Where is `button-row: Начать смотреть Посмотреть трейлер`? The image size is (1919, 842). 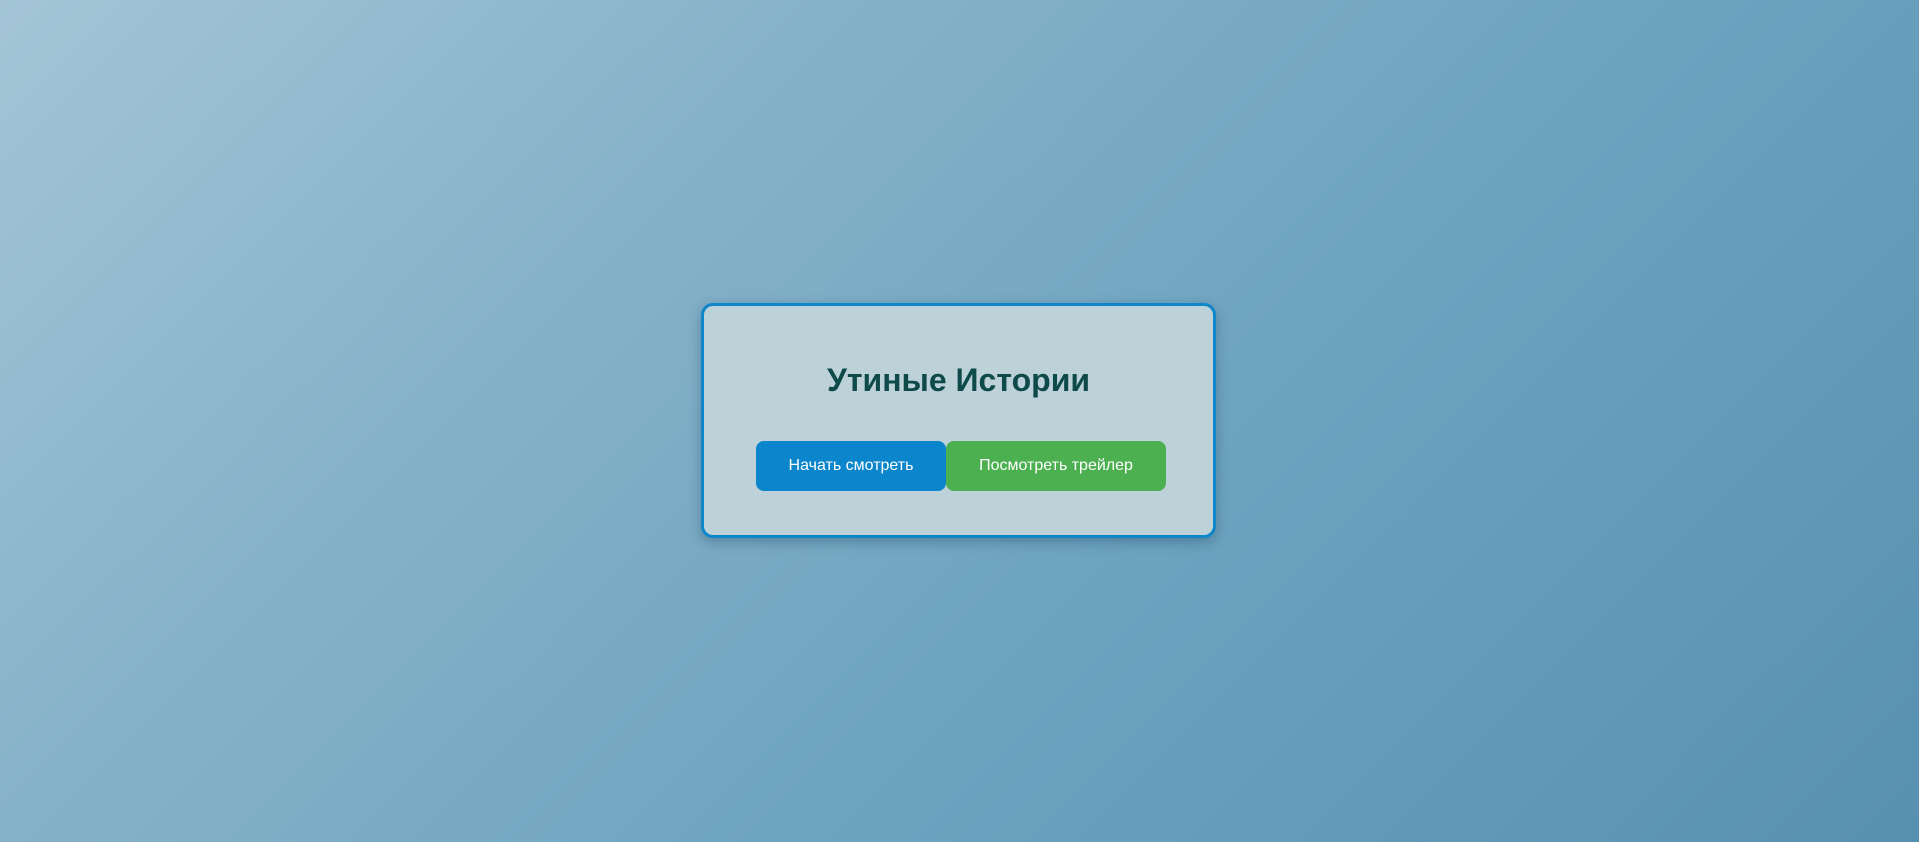
button-row: Начать смотреть Посмотреть трейлер is located at coordinates (961, 466).